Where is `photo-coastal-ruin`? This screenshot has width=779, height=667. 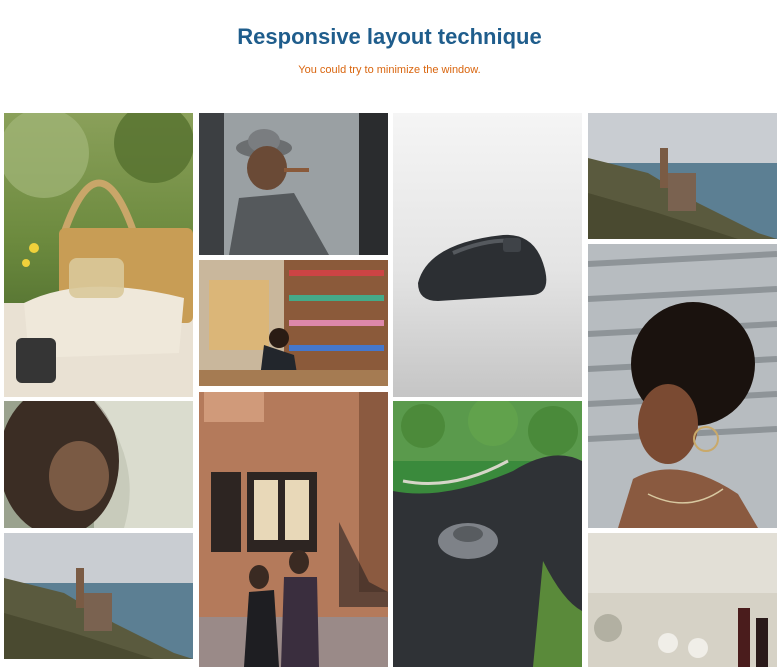 photo-coastal-ruin is located at coordinates (98, 596).